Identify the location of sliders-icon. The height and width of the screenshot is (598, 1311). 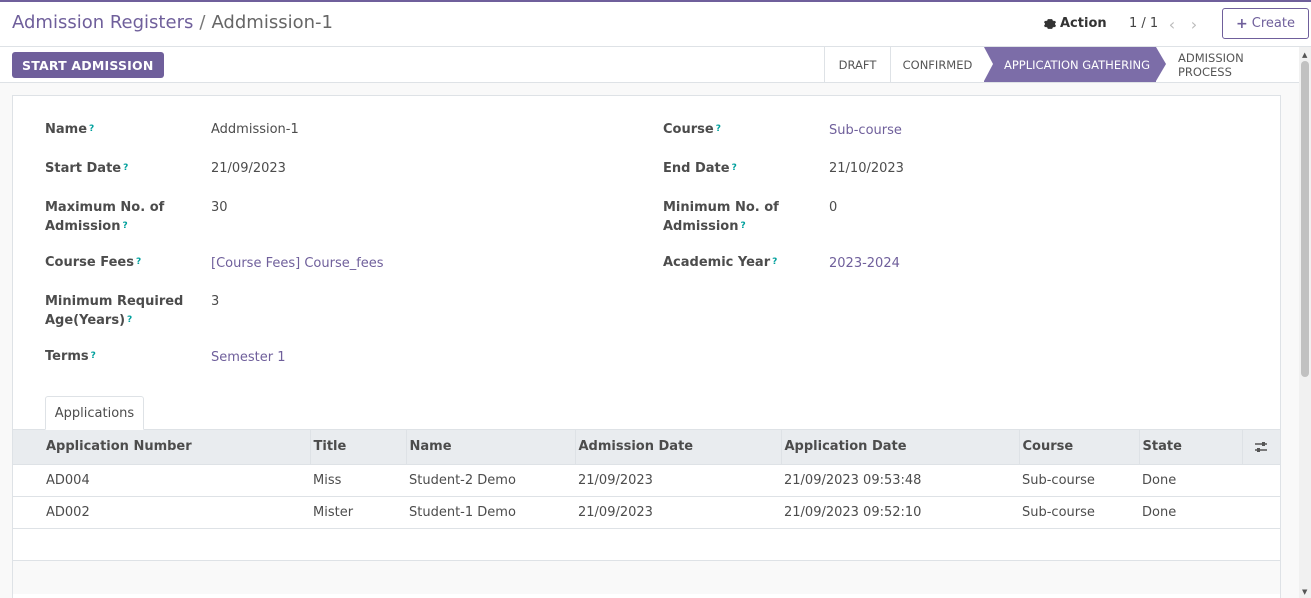
(1261, 446).